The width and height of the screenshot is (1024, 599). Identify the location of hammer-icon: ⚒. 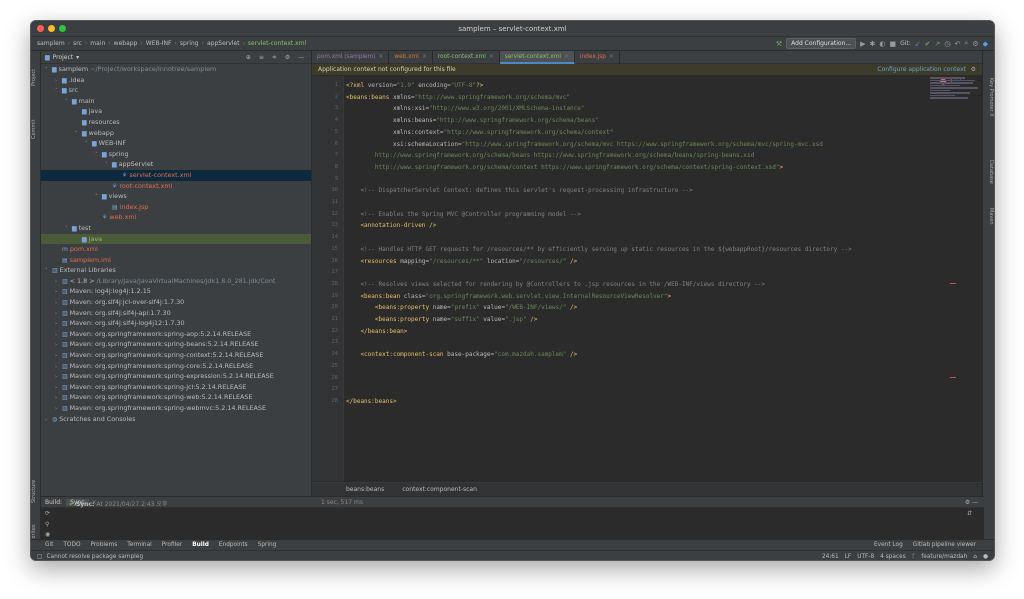
(779, 44).